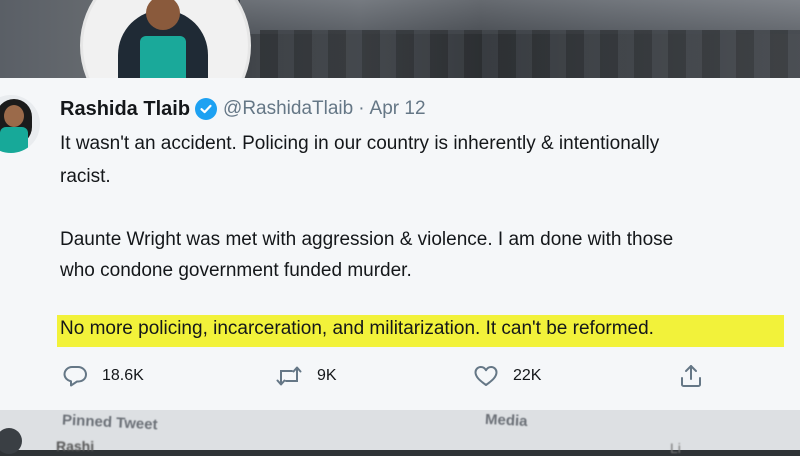  Describe the element at coordinates (675, 448) in the screenshot. I see `tab-likes-partial: Li` at that location.